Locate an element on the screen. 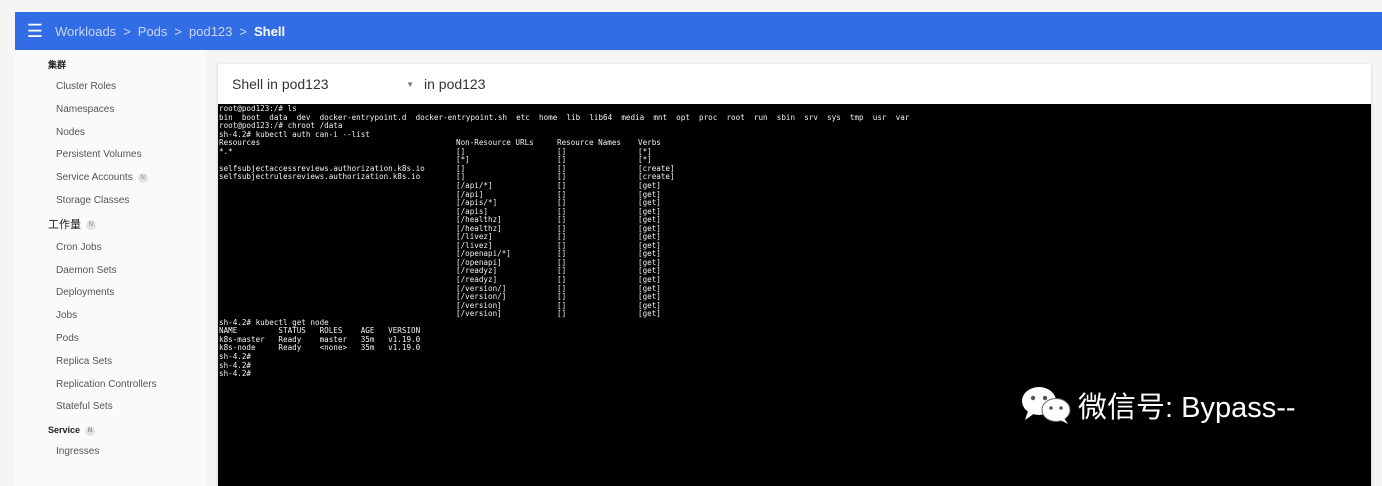 This screenshot has height=486, width=1382. top-bar: ☰ Workloads > Pods > pod123 > Shell is located at coordinates (698, 31).